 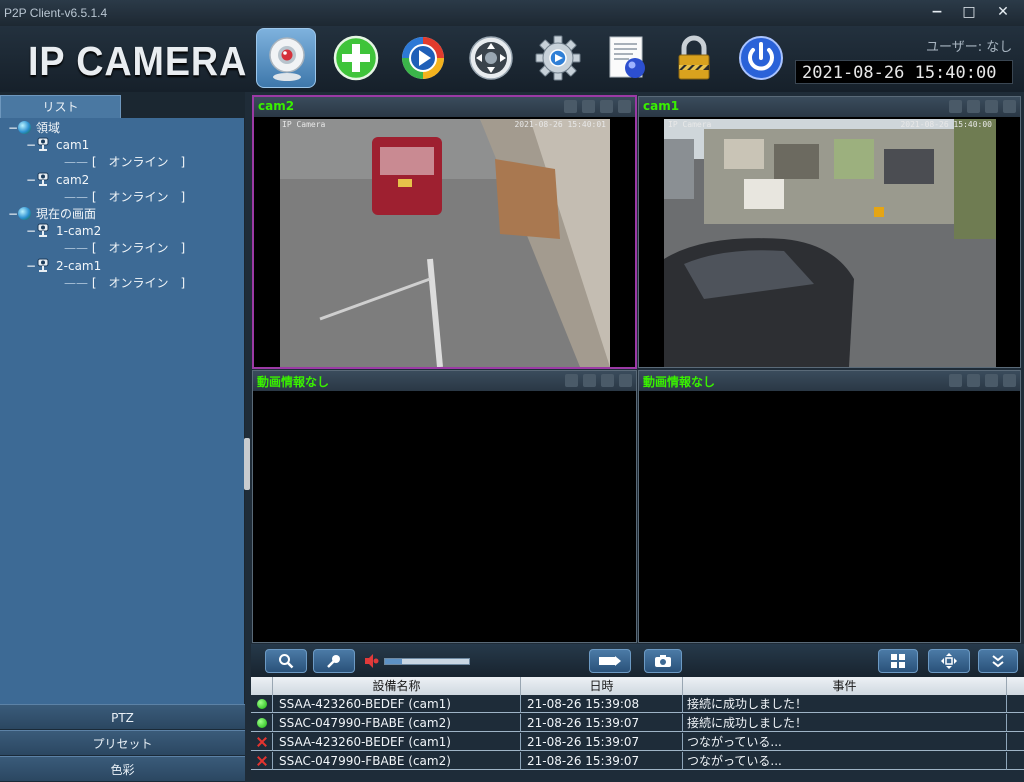 I want to click on add-device-button, so click(x=356, y=58).